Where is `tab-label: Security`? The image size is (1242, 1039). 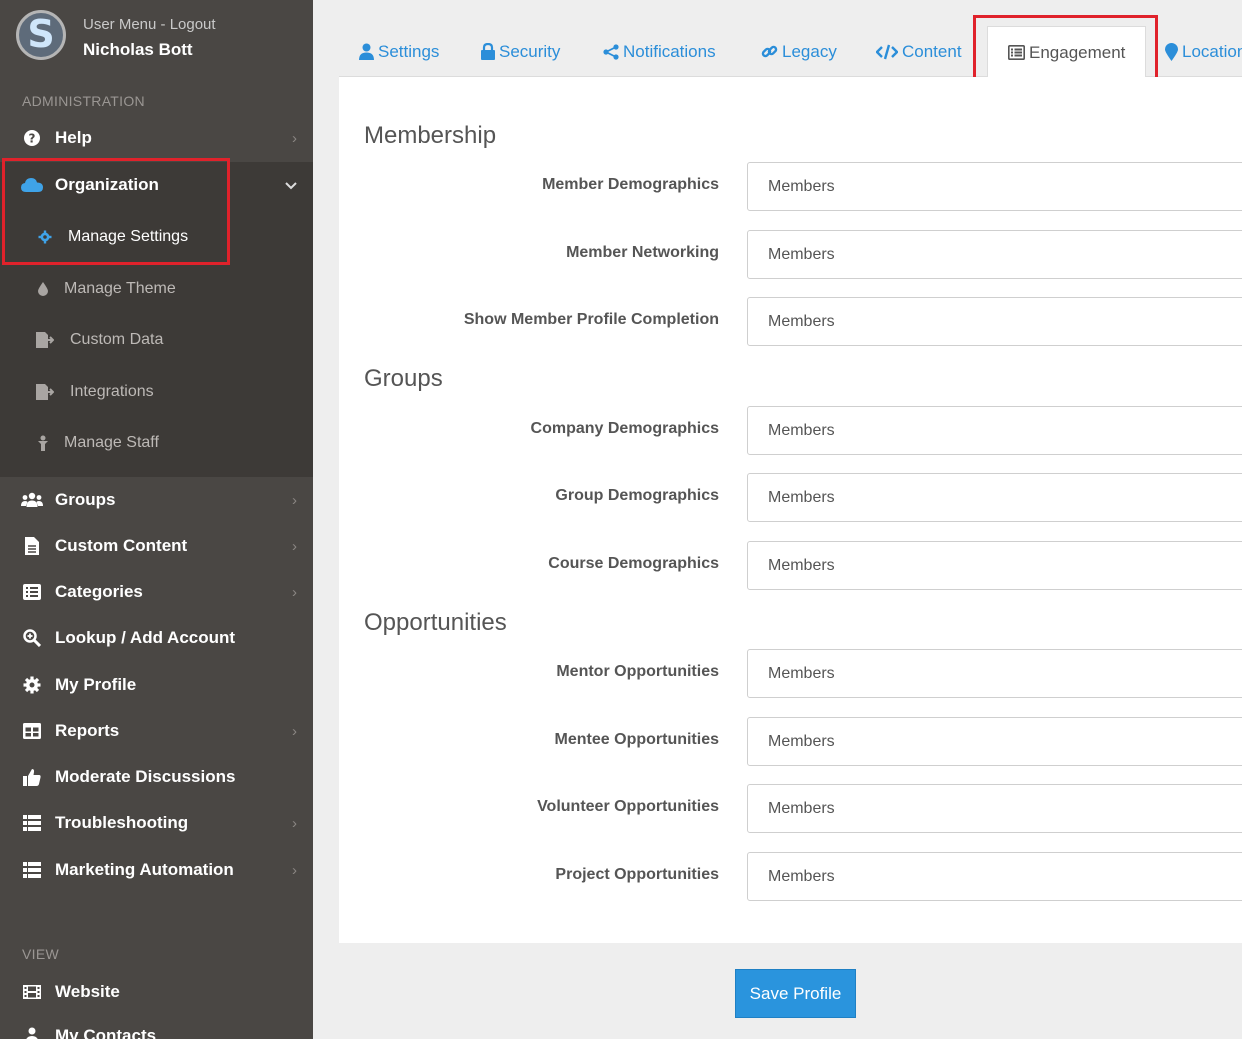
tab-label: Security is located at coordinates (530, 51).